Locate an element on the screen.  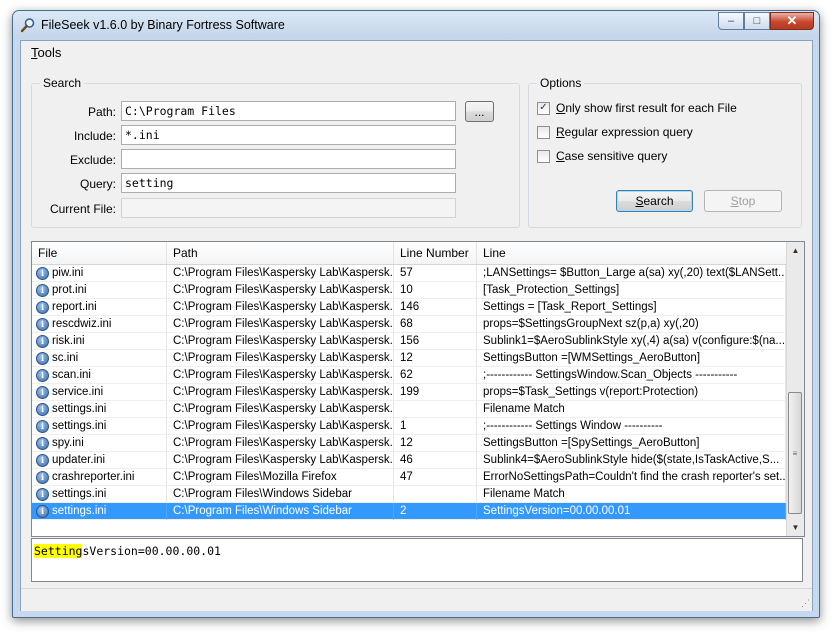
cell-text: props=$SettingsGroupNext sz(p,a) xy(,20) is located at coordinates (591, 324).